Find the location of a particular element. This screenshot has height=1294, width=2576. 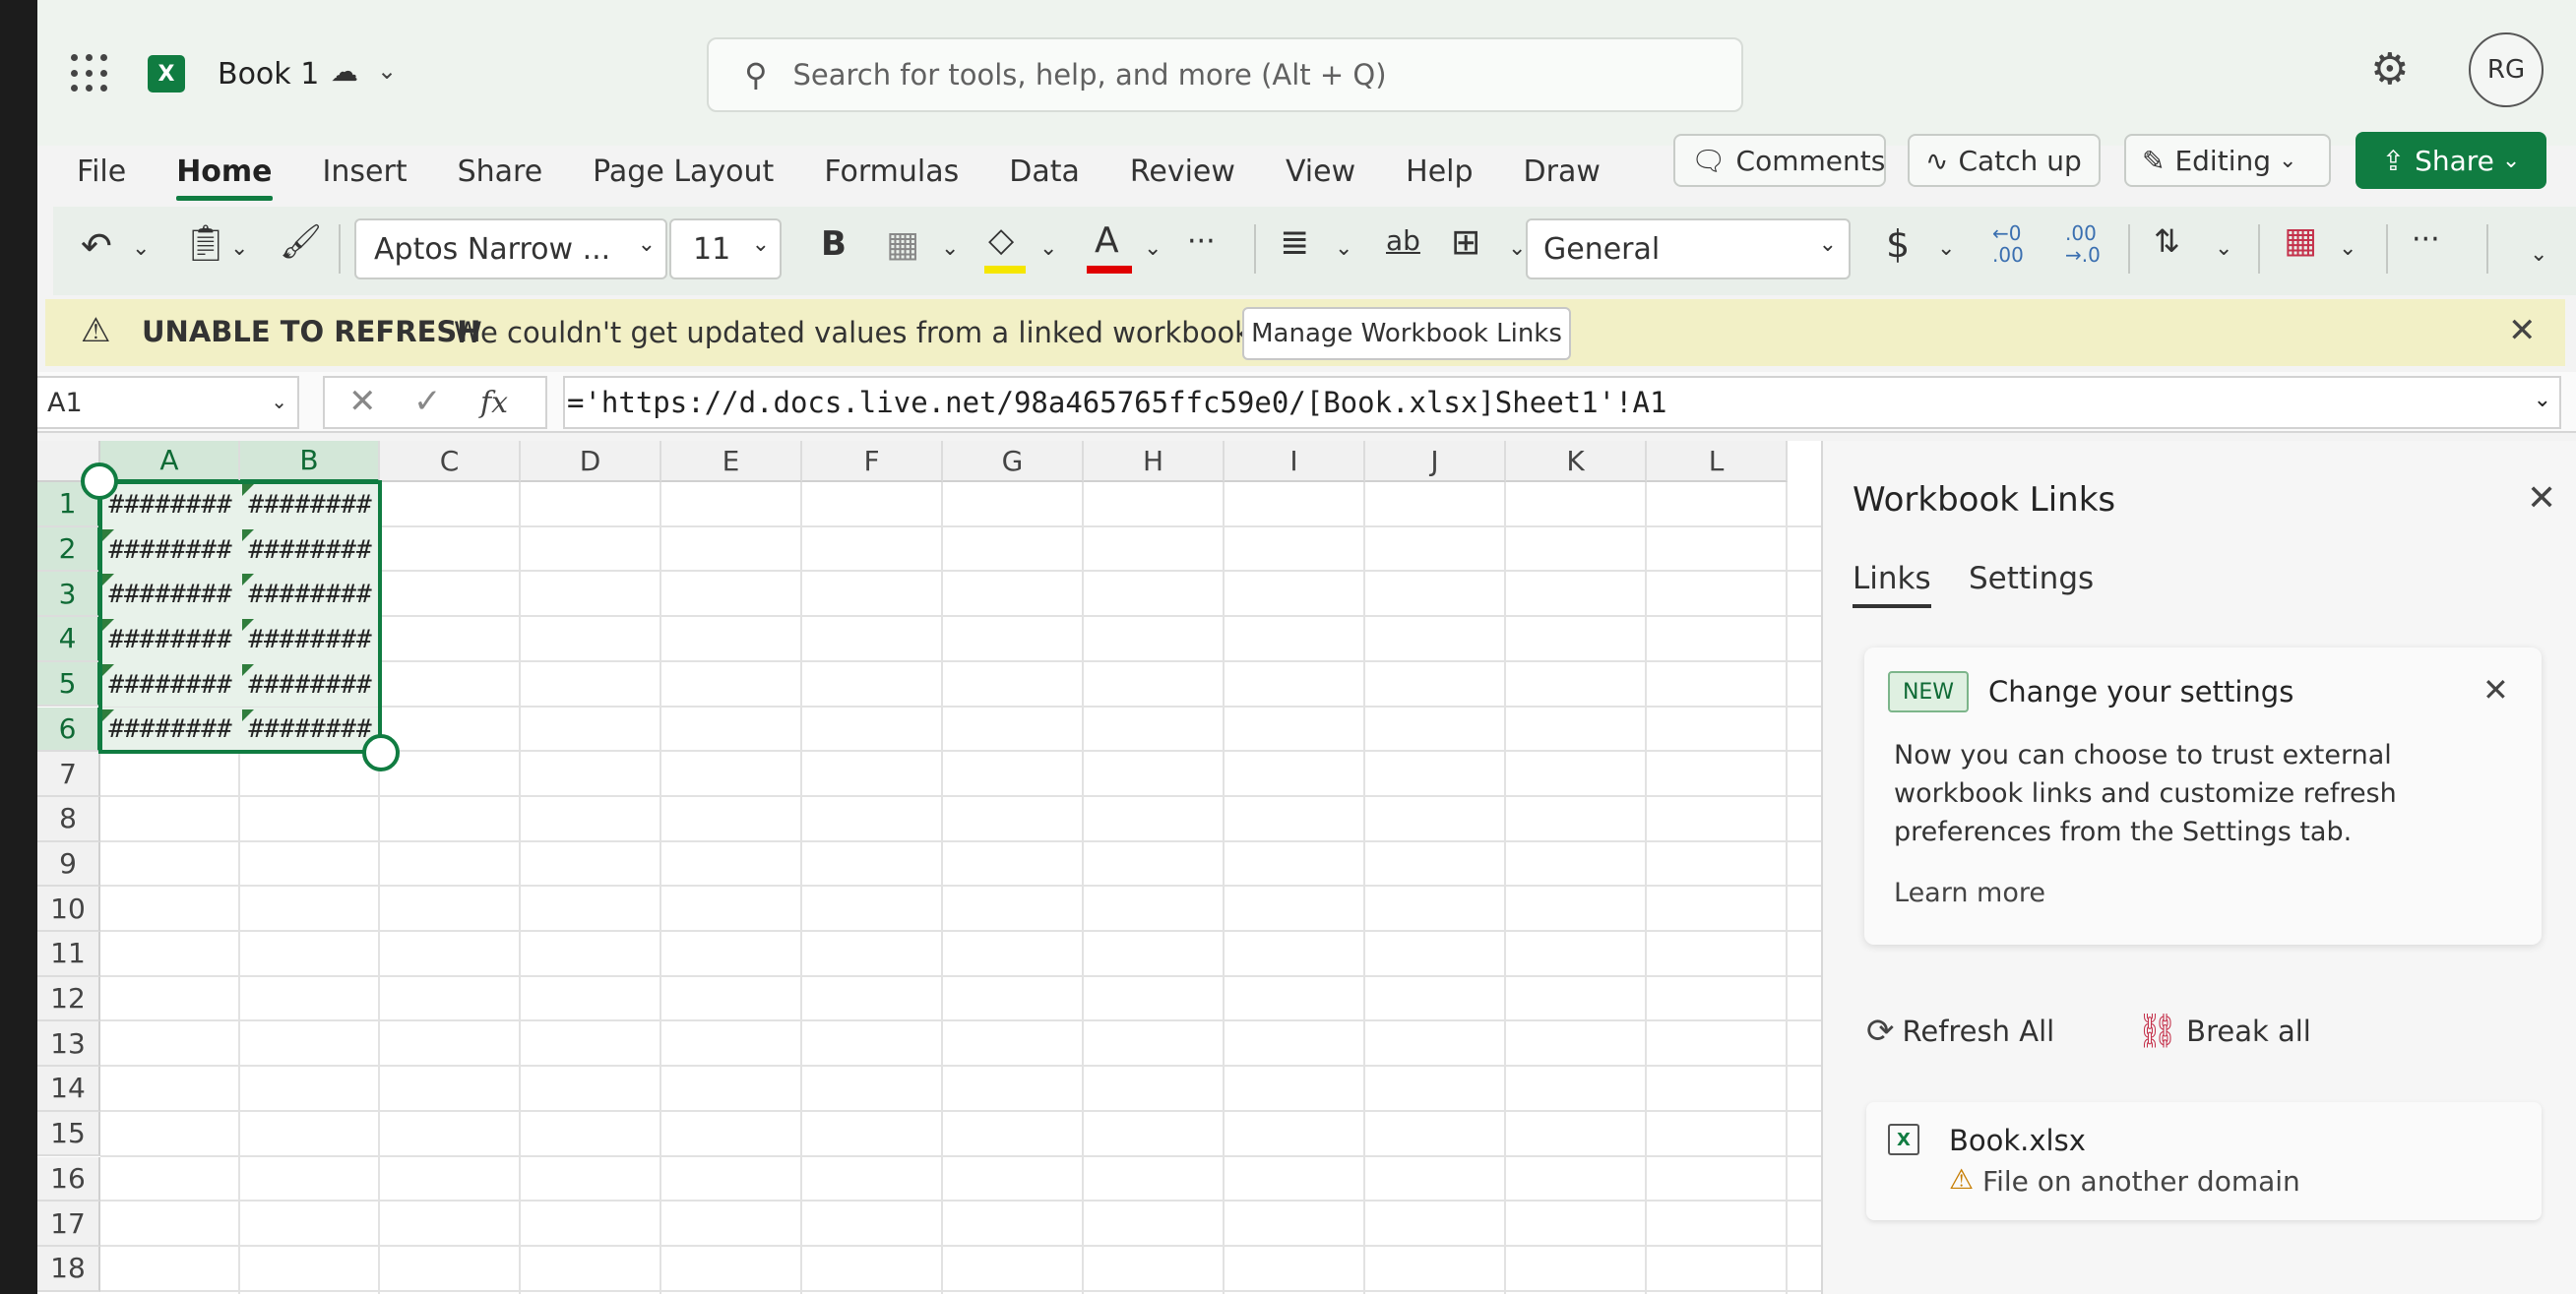

comments-button: 🗨 Comments is located at coordinates (1779, 160).